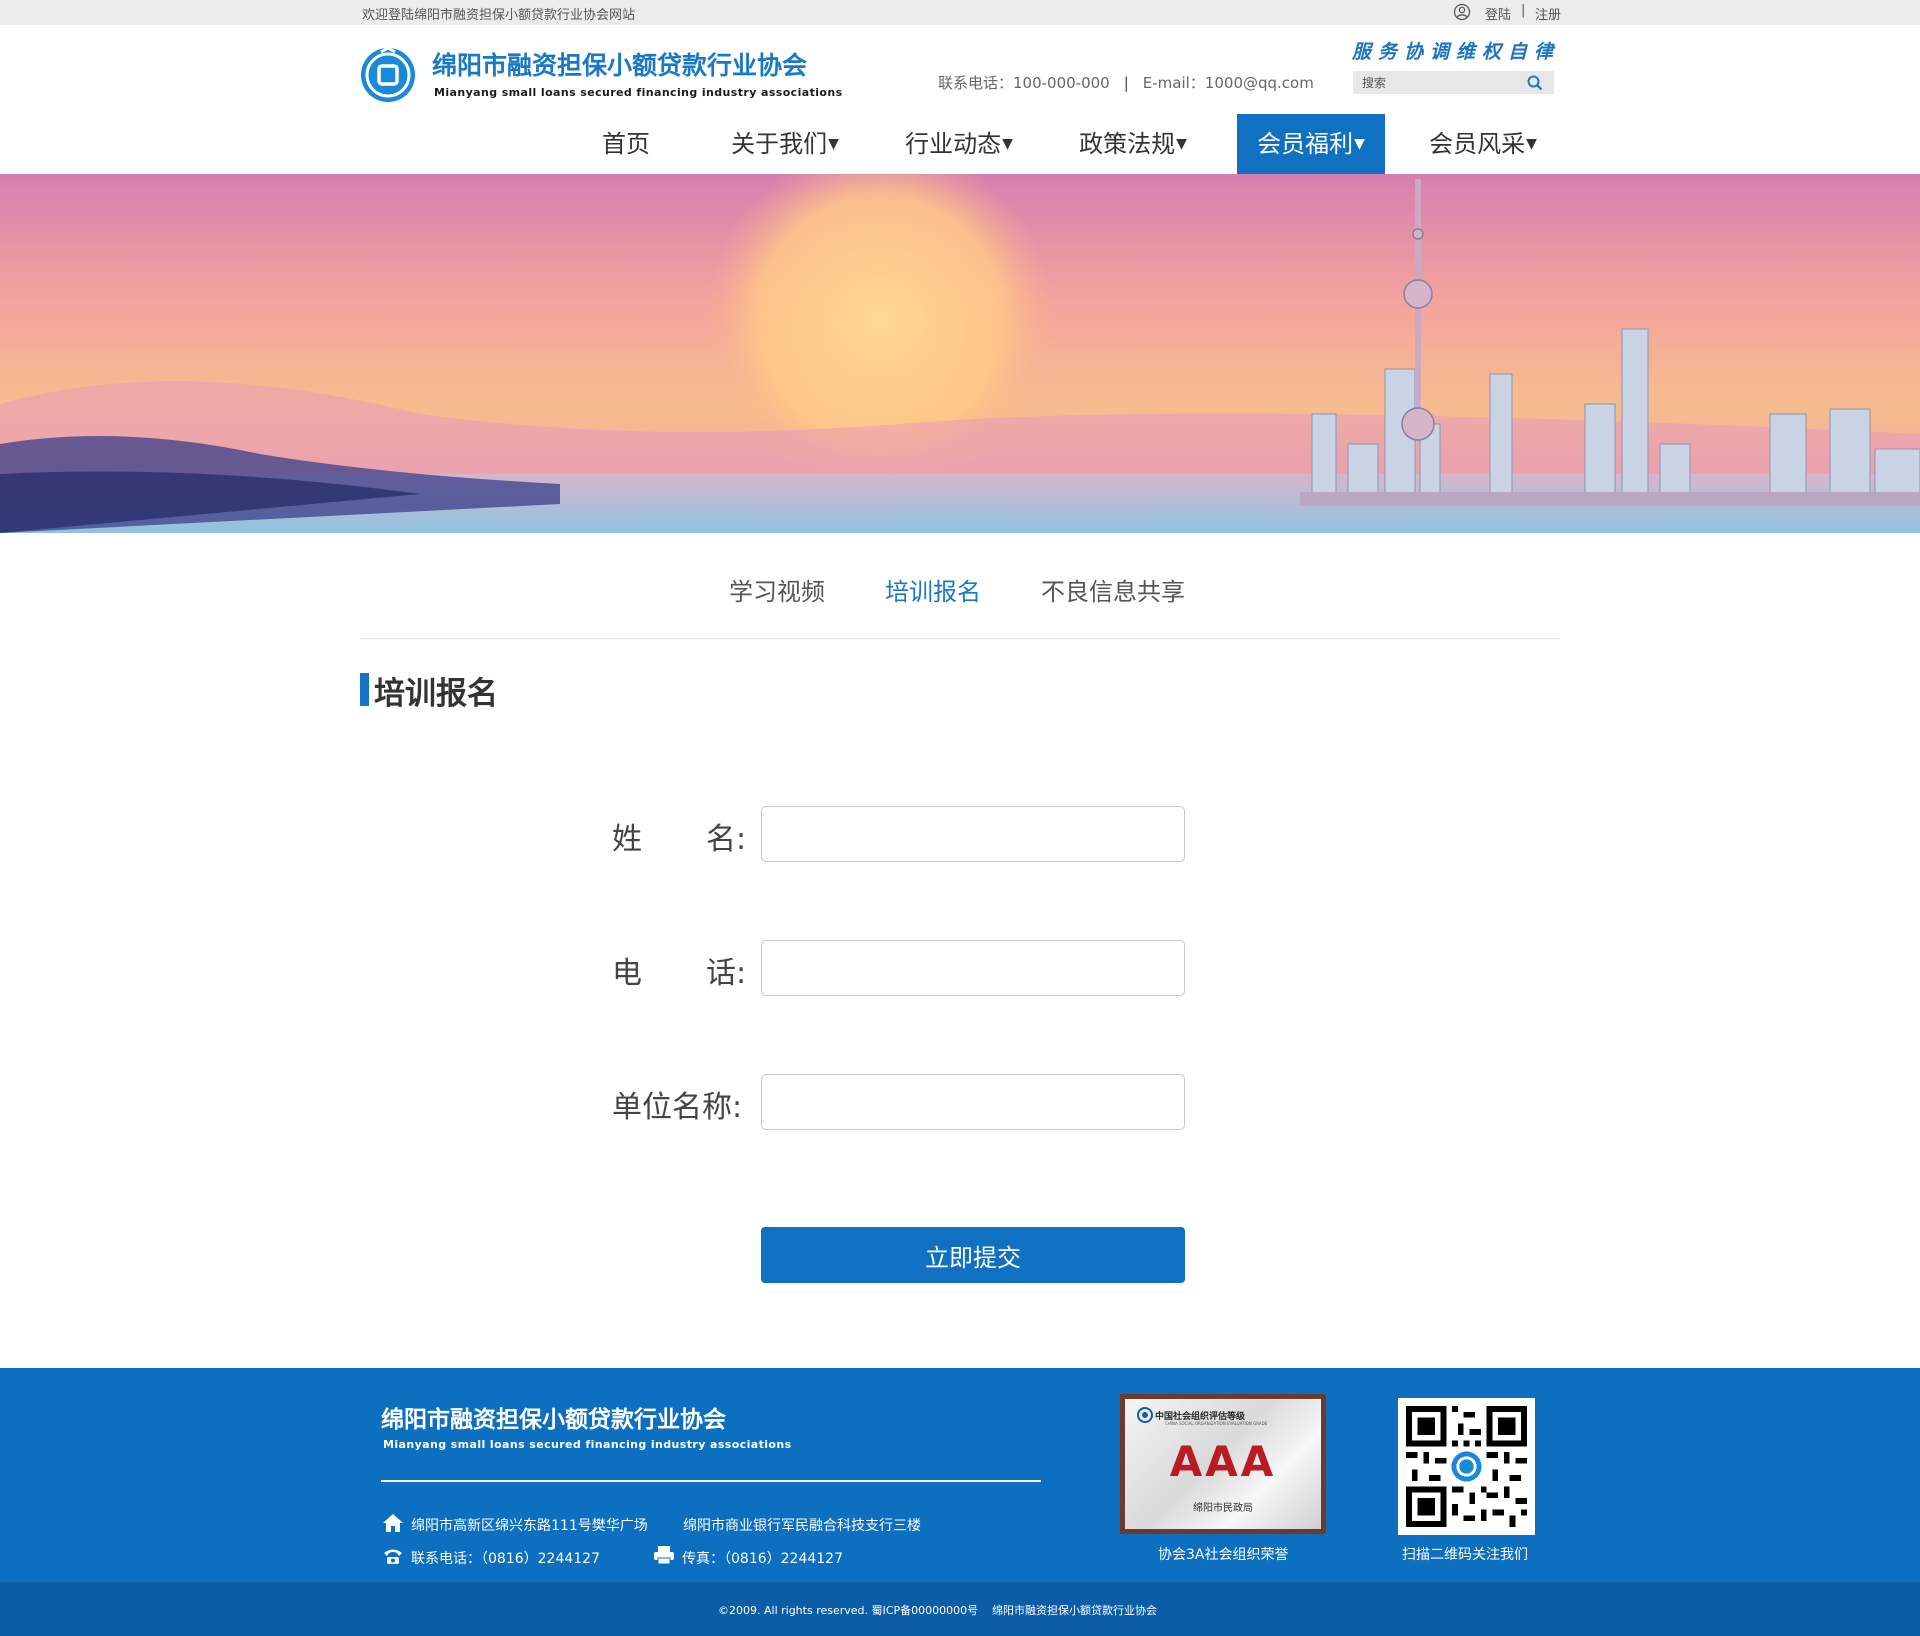  I want to click on header-email: E-mail：1000@qq.com, so click(1228, 83).